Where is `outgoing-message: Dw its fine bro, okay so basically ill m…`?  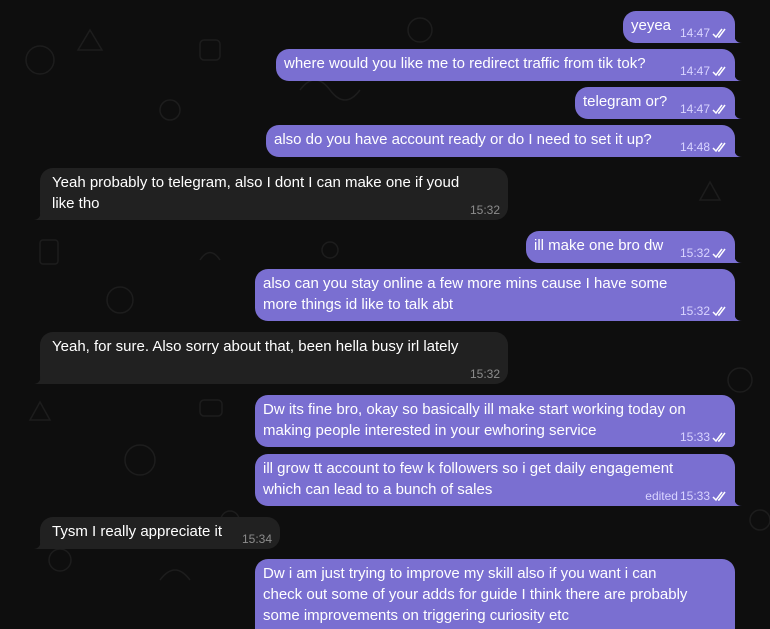
outgoing-message: Dw its fine bro, okay so basically ill m… is located at coordinates (495, 421).